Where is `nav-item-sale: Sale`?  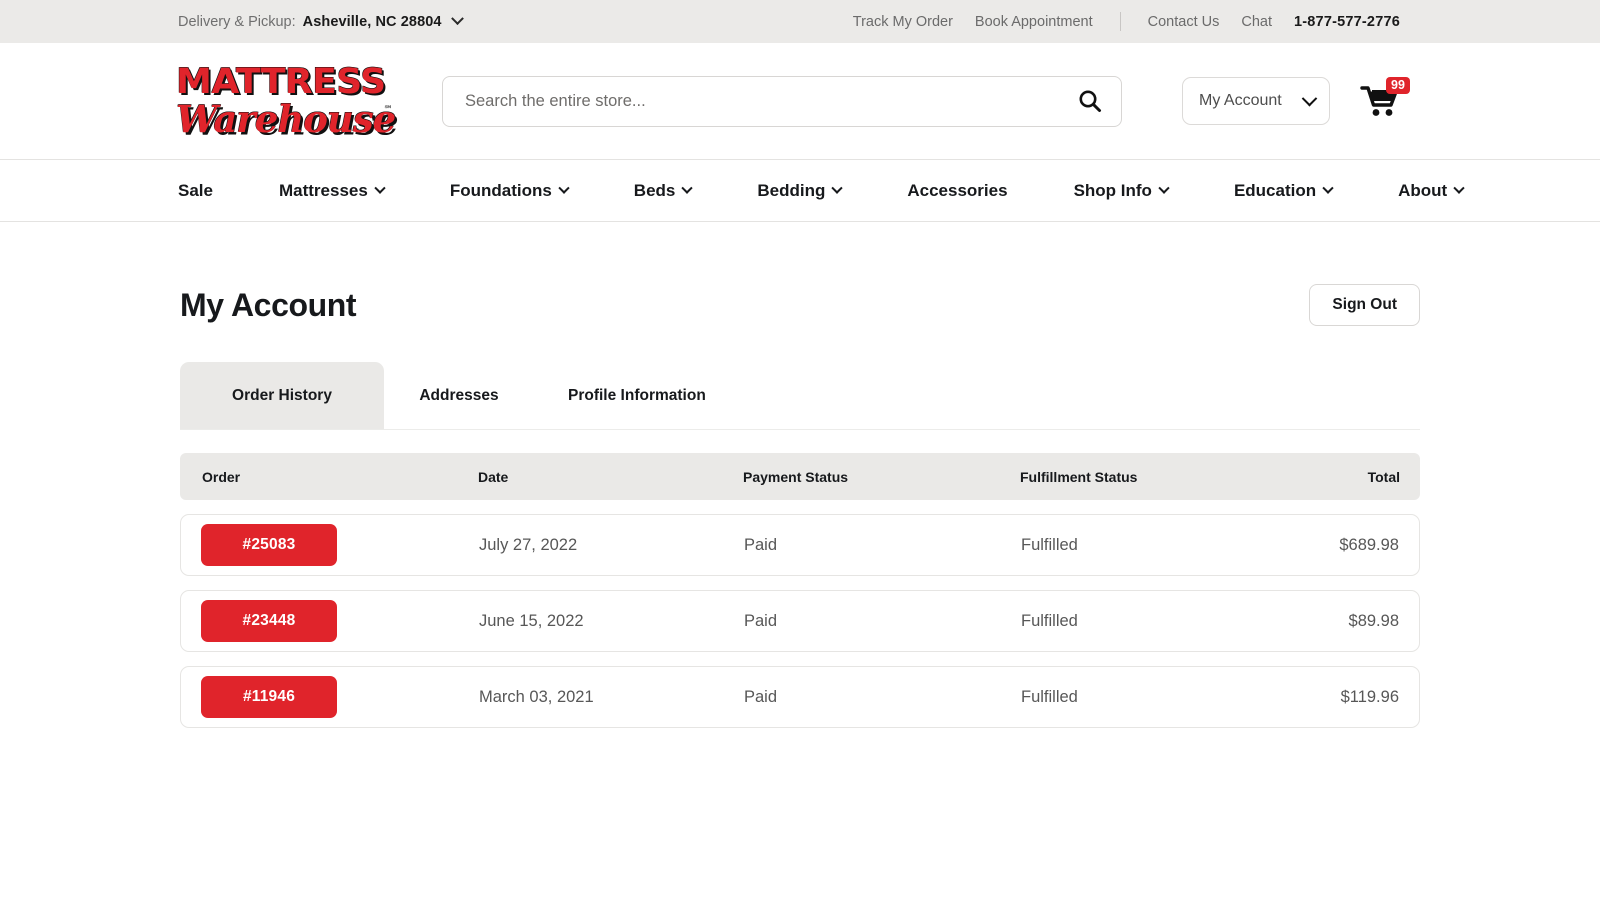 nav-item-sale: Sale is located at coordinates (212, 191).